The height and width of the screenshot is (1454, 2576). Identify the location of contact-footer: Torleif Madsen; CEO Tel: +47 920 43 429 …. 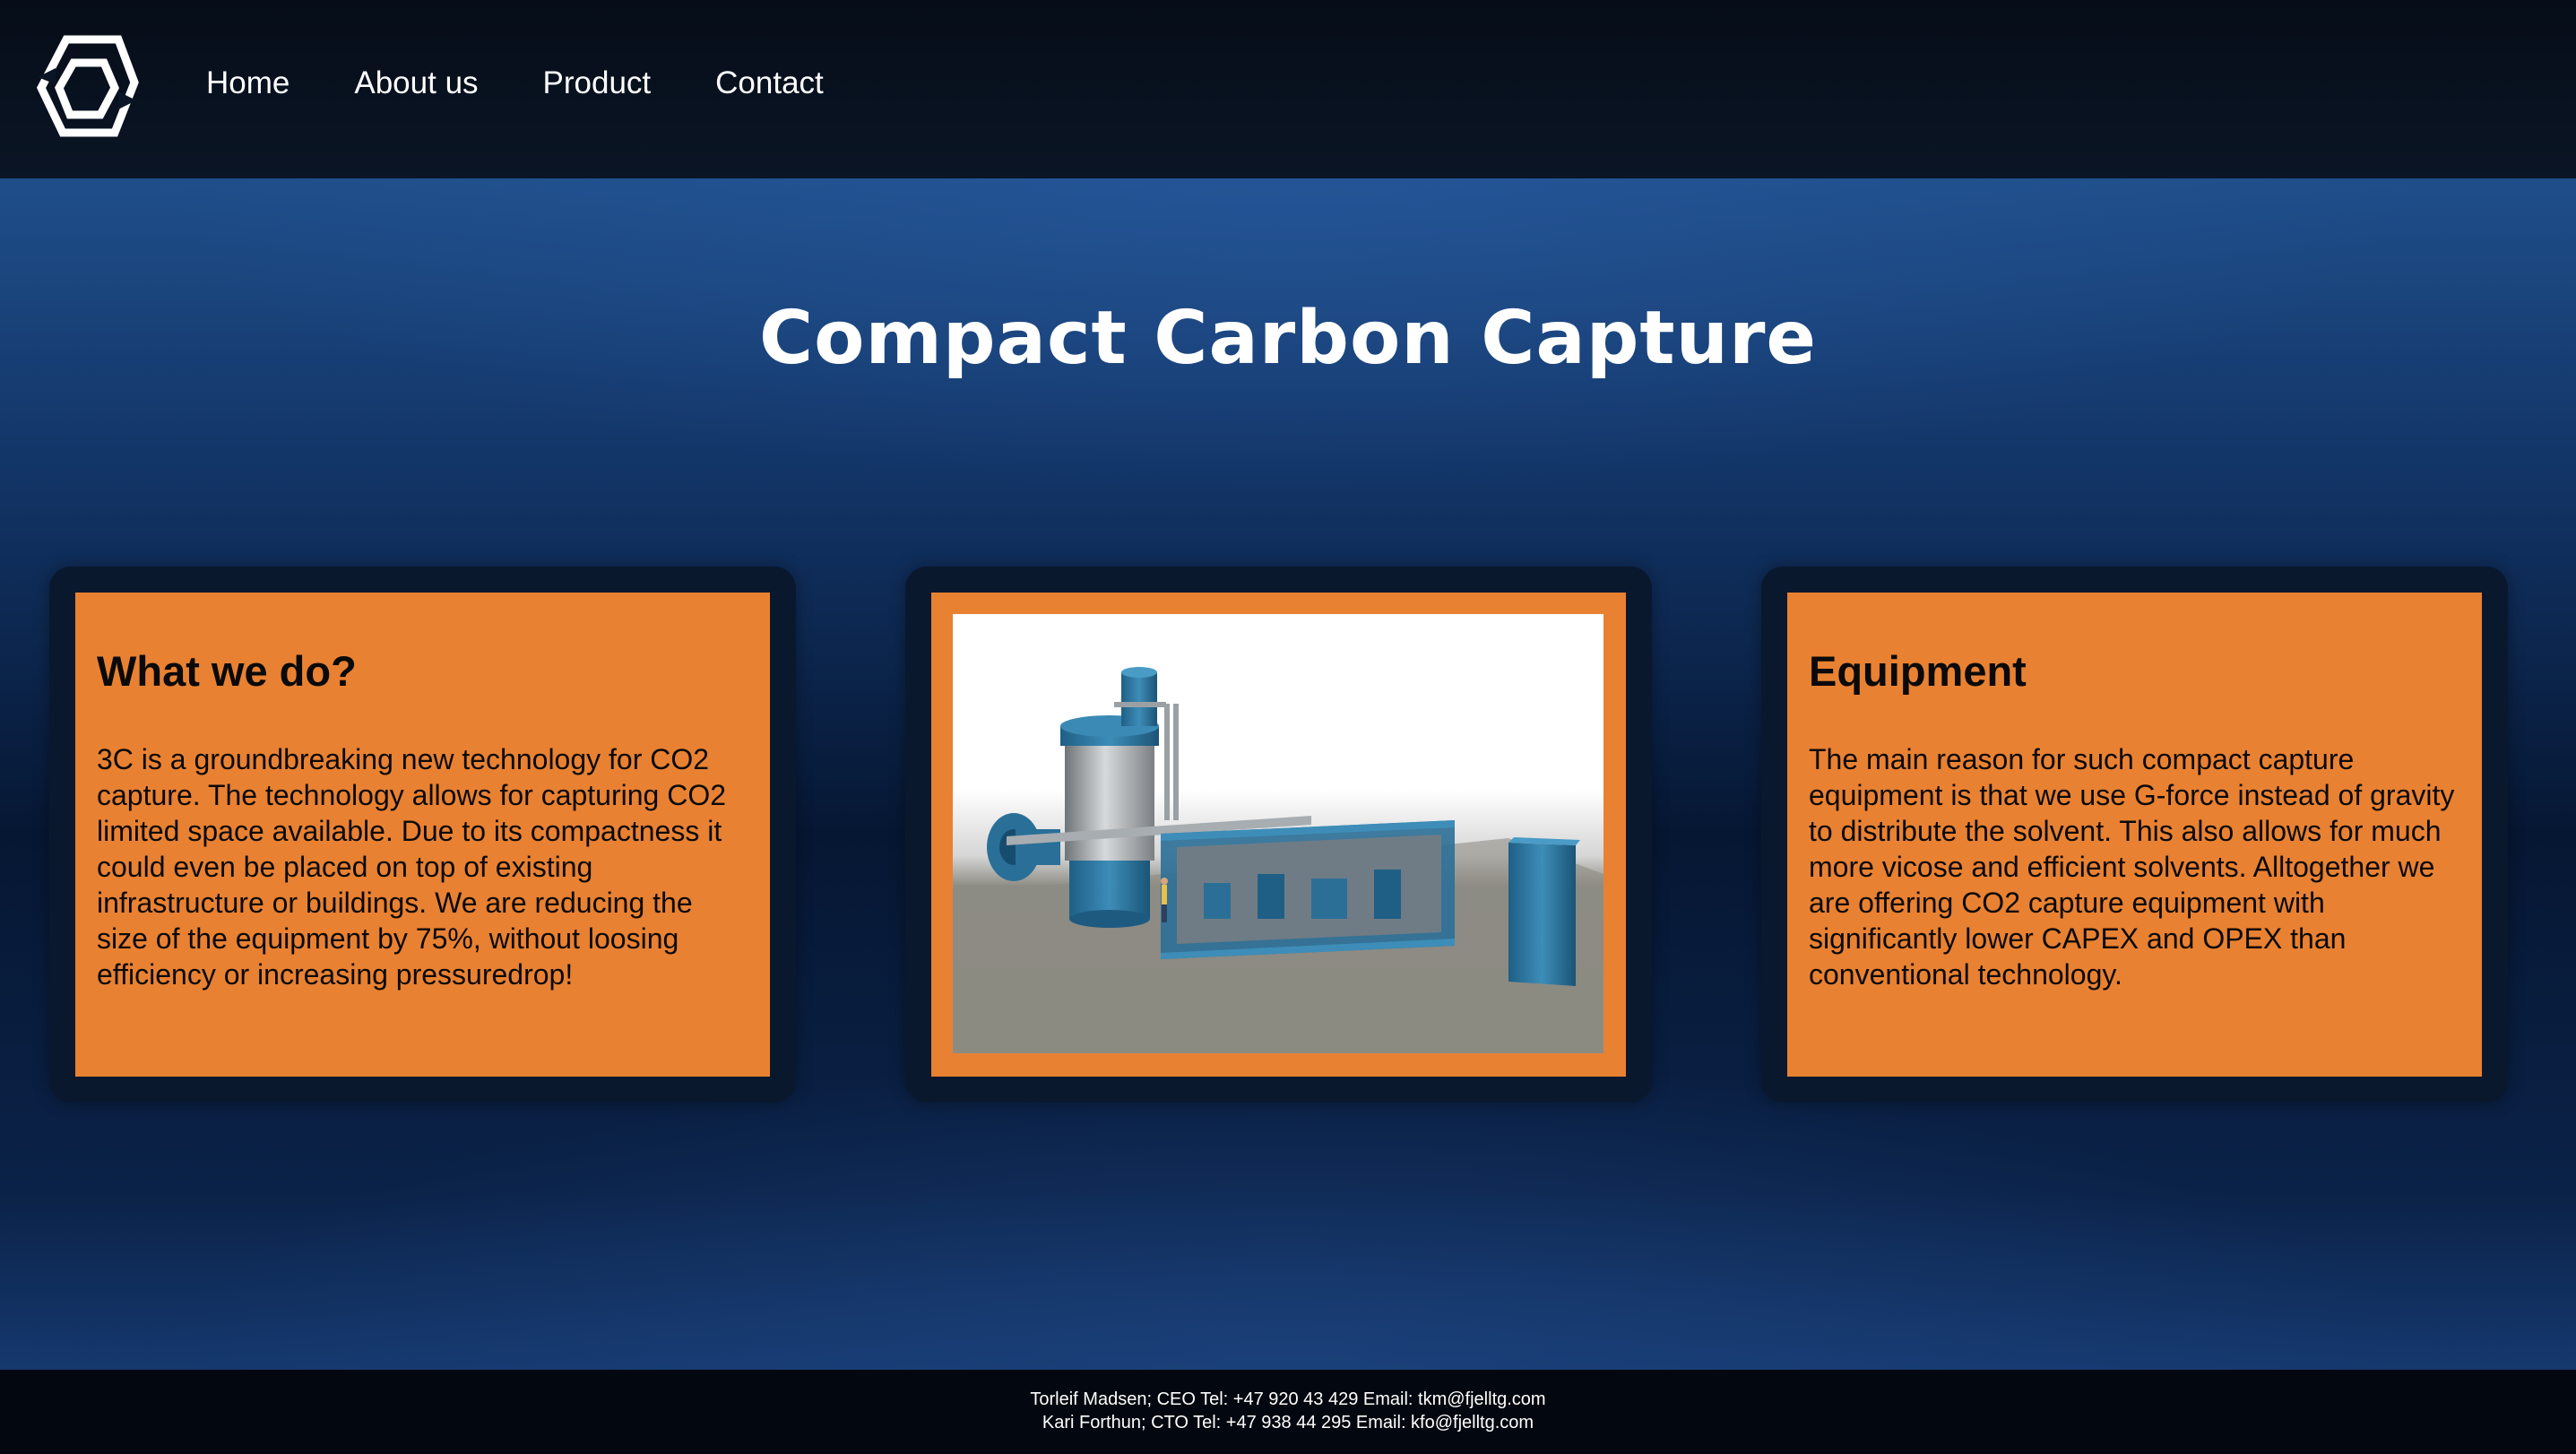
(1288, 1412).